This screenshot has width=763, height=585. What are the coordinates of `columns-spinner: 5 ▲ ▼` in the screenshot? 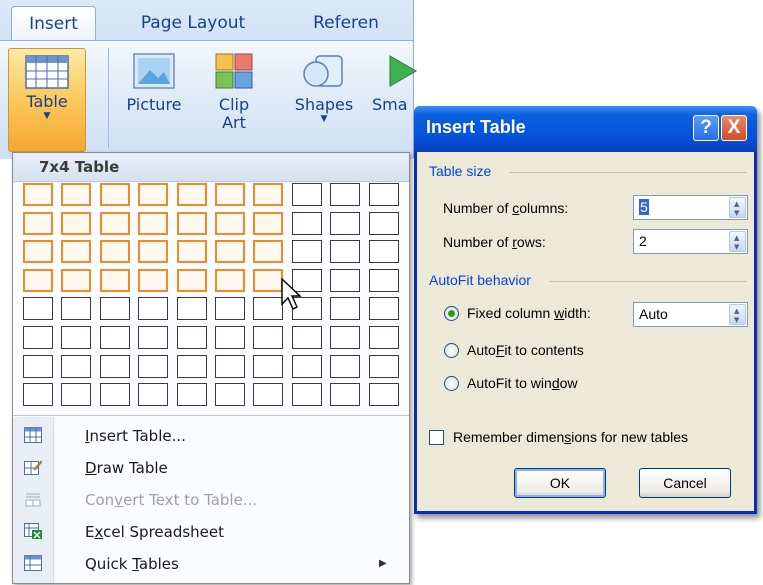 It's located at (690, 207).